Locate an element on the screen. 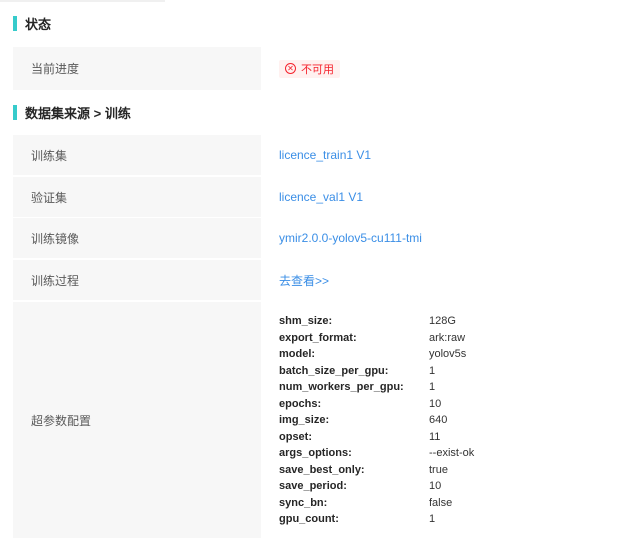  hyperparam-value: 128G is located at coordinates (442, 321).